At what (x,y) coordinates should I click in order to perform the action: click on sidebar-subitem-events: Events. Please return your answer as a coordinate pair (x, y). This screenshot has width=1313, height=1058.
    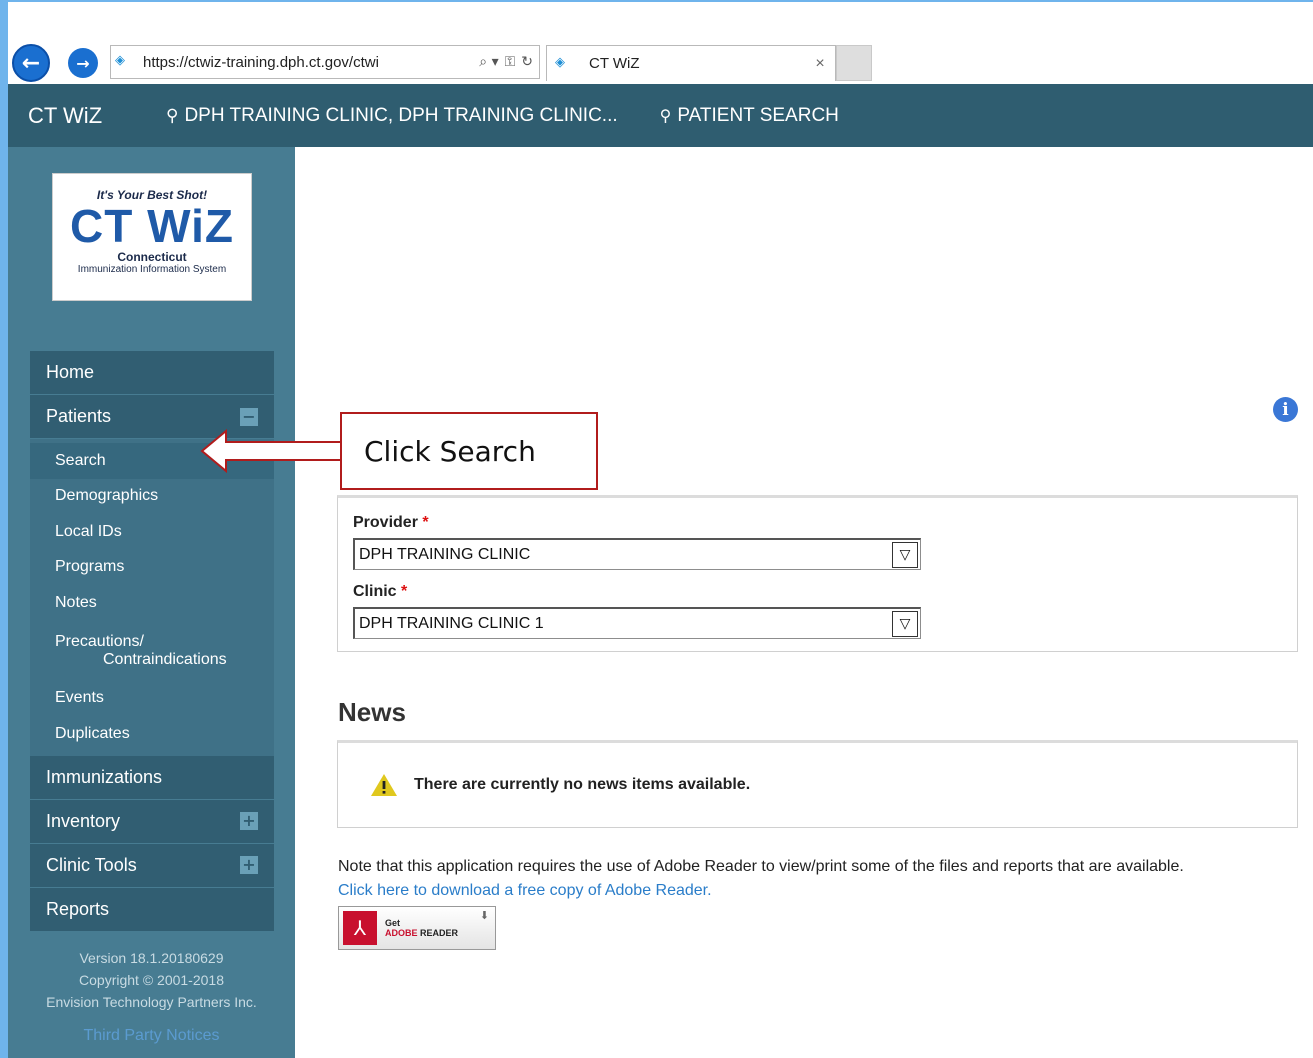
    Looking at the image, I should click on (152, 699).